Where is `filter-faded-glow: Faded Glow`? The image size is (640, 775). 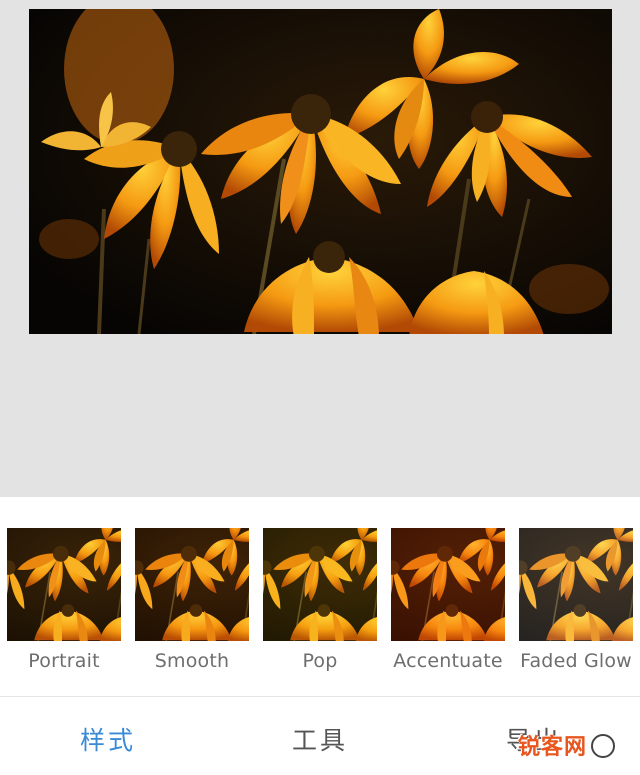 filter-faded-glow: Faded Glow is located at coordinates (576, 600).